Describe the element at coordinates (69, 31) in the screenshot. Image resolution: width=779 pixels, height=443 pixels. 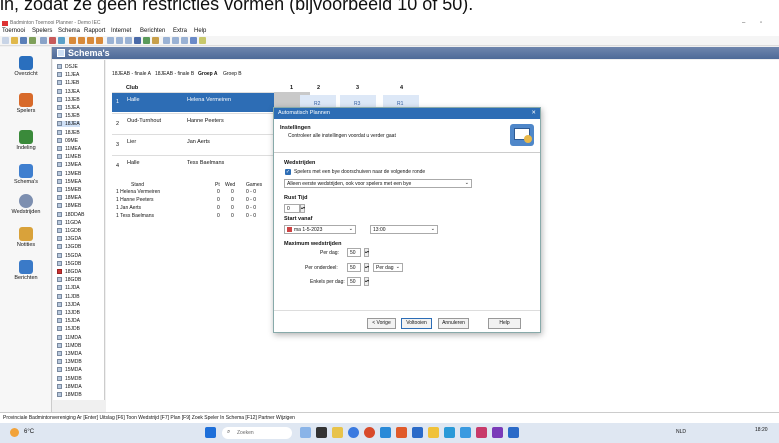
I see `menu-schema: Schema` at that location.